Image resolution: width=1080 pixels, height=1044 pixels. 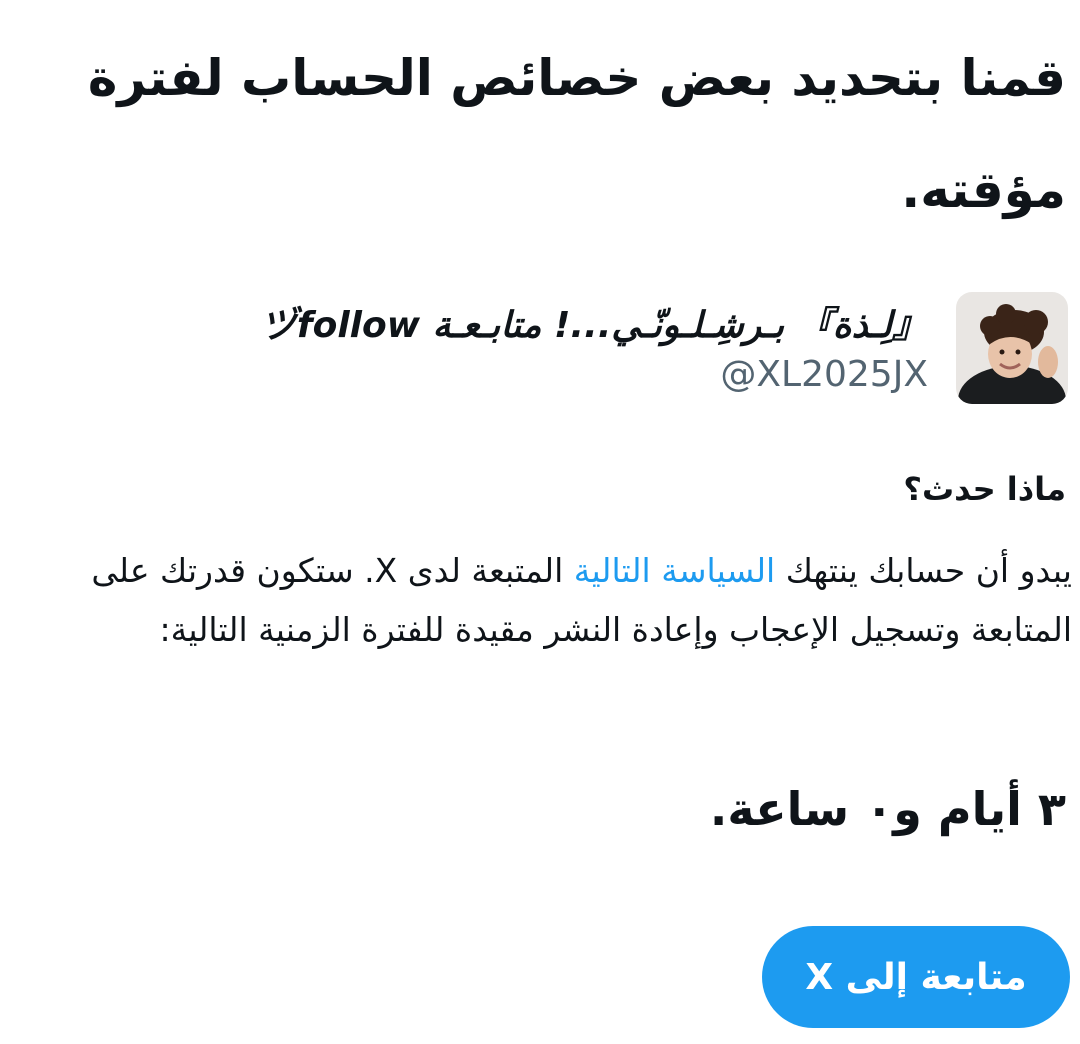 What do you see at coordinates (984, 489) in the screenshot?
I see `what-happened-heading: ماذا حدث؟` at bounding box center [984, 489].